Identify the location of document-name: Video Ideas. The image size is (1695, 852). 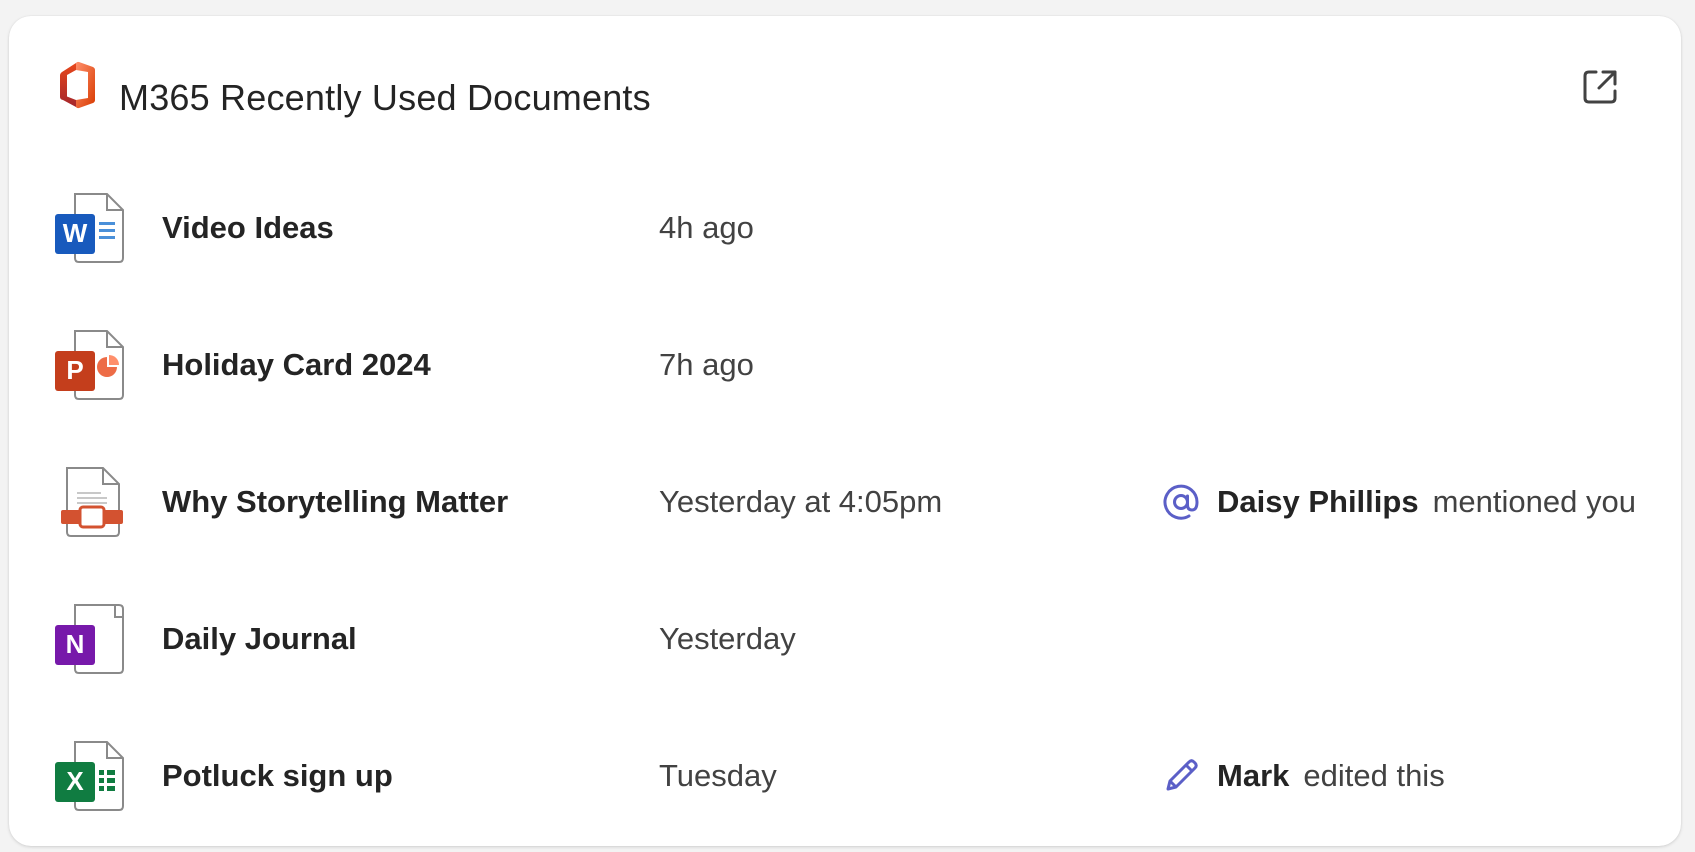
(248, 228).